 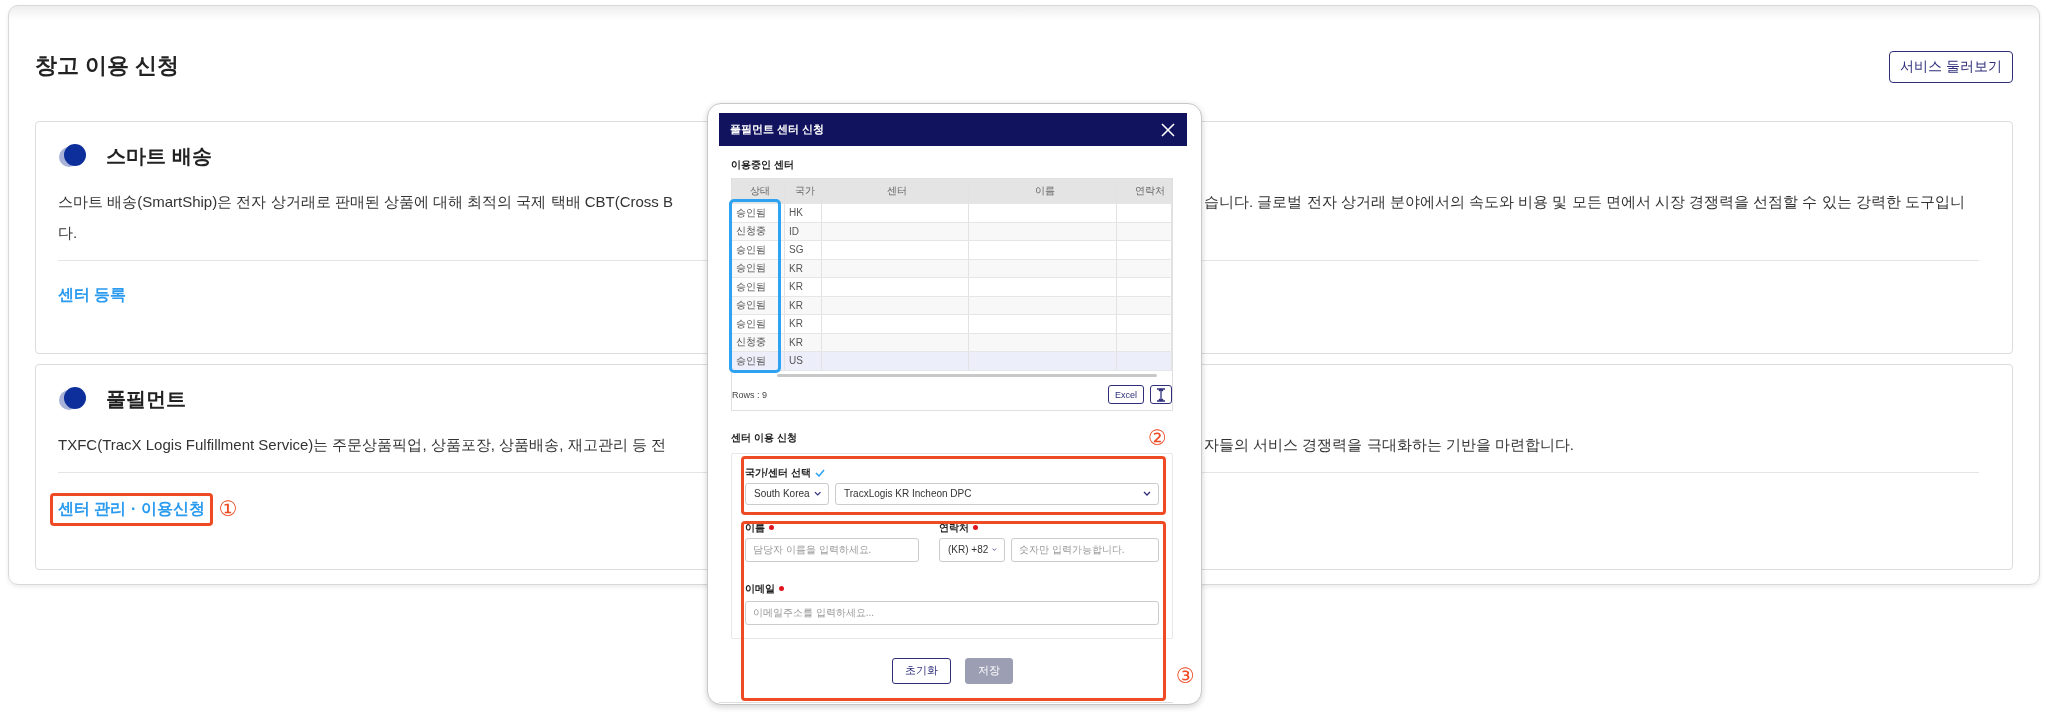 I want to click on resize-icon, so click(x=1161, y=394).